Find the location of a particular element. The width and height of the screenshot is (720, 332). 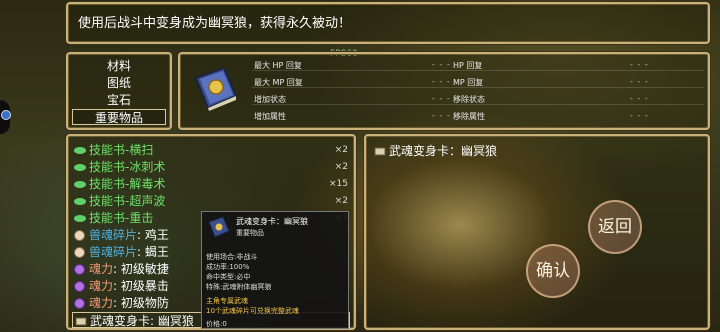

tooltip-line: 成功率:100% is located at coordinates (228, 267).